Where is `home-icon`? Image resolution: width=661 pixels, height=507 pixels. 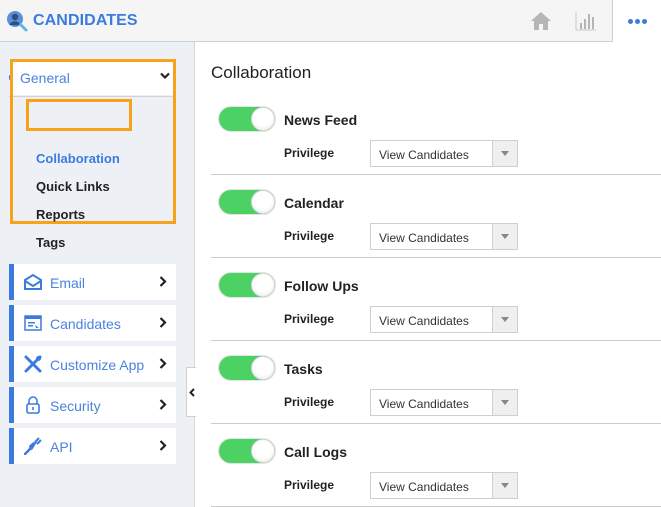 home-icon is located at coordinates (541, 21).